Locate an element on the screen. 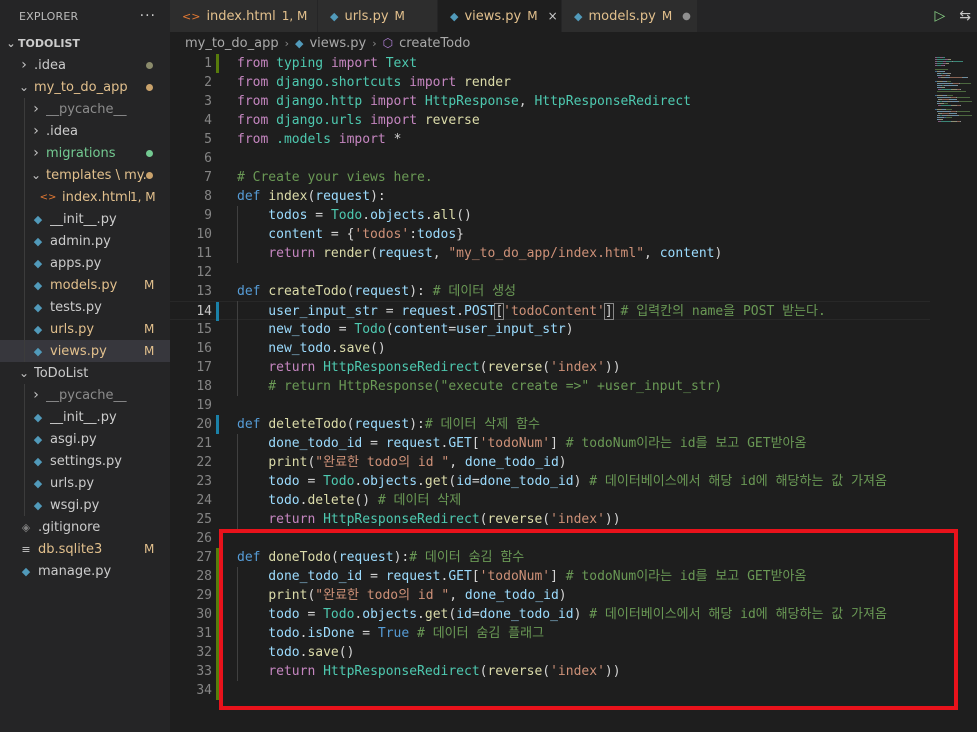 The width and height of the screenshot is (977, 732). git-status-dot is located at coordinates (149, 65).